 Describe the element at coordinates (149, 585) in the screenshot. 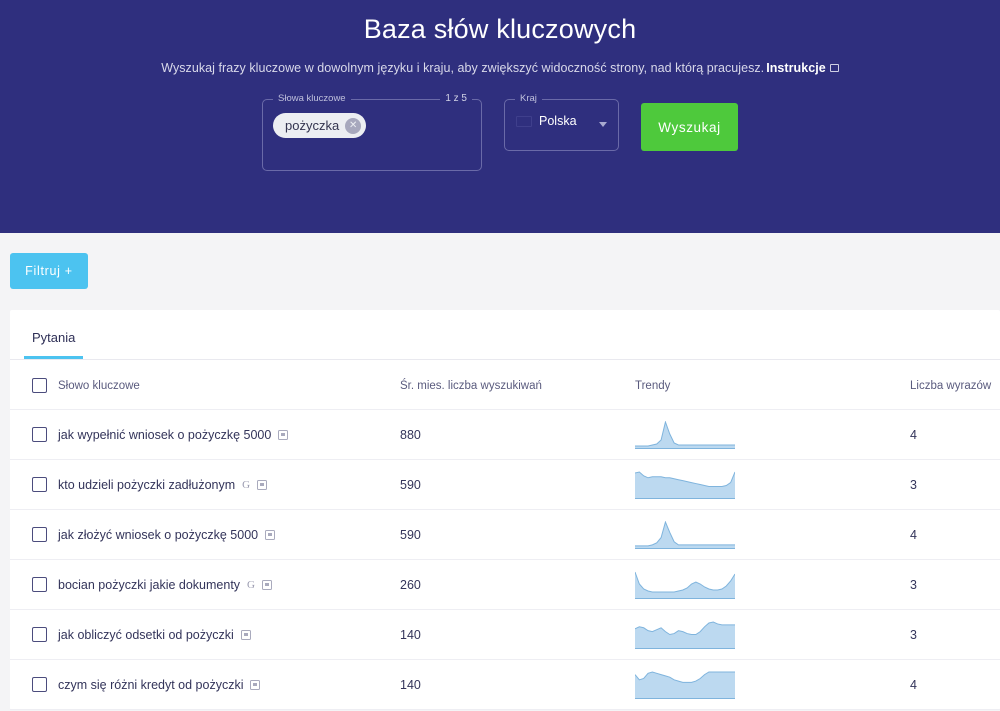

I see `keyword-text: bocian pożyczki jakie dokumenty` at that location.